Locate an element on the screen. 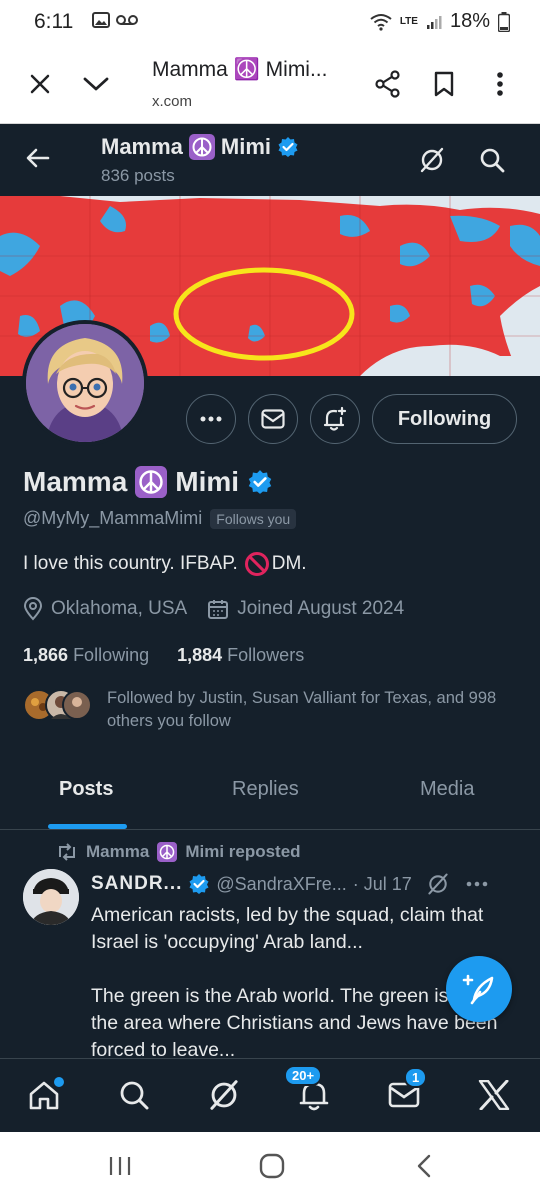 Image resolution: width=540 pixels, height=1200 pixels. post-author-avatar-image is located at coordinates (51, 897).